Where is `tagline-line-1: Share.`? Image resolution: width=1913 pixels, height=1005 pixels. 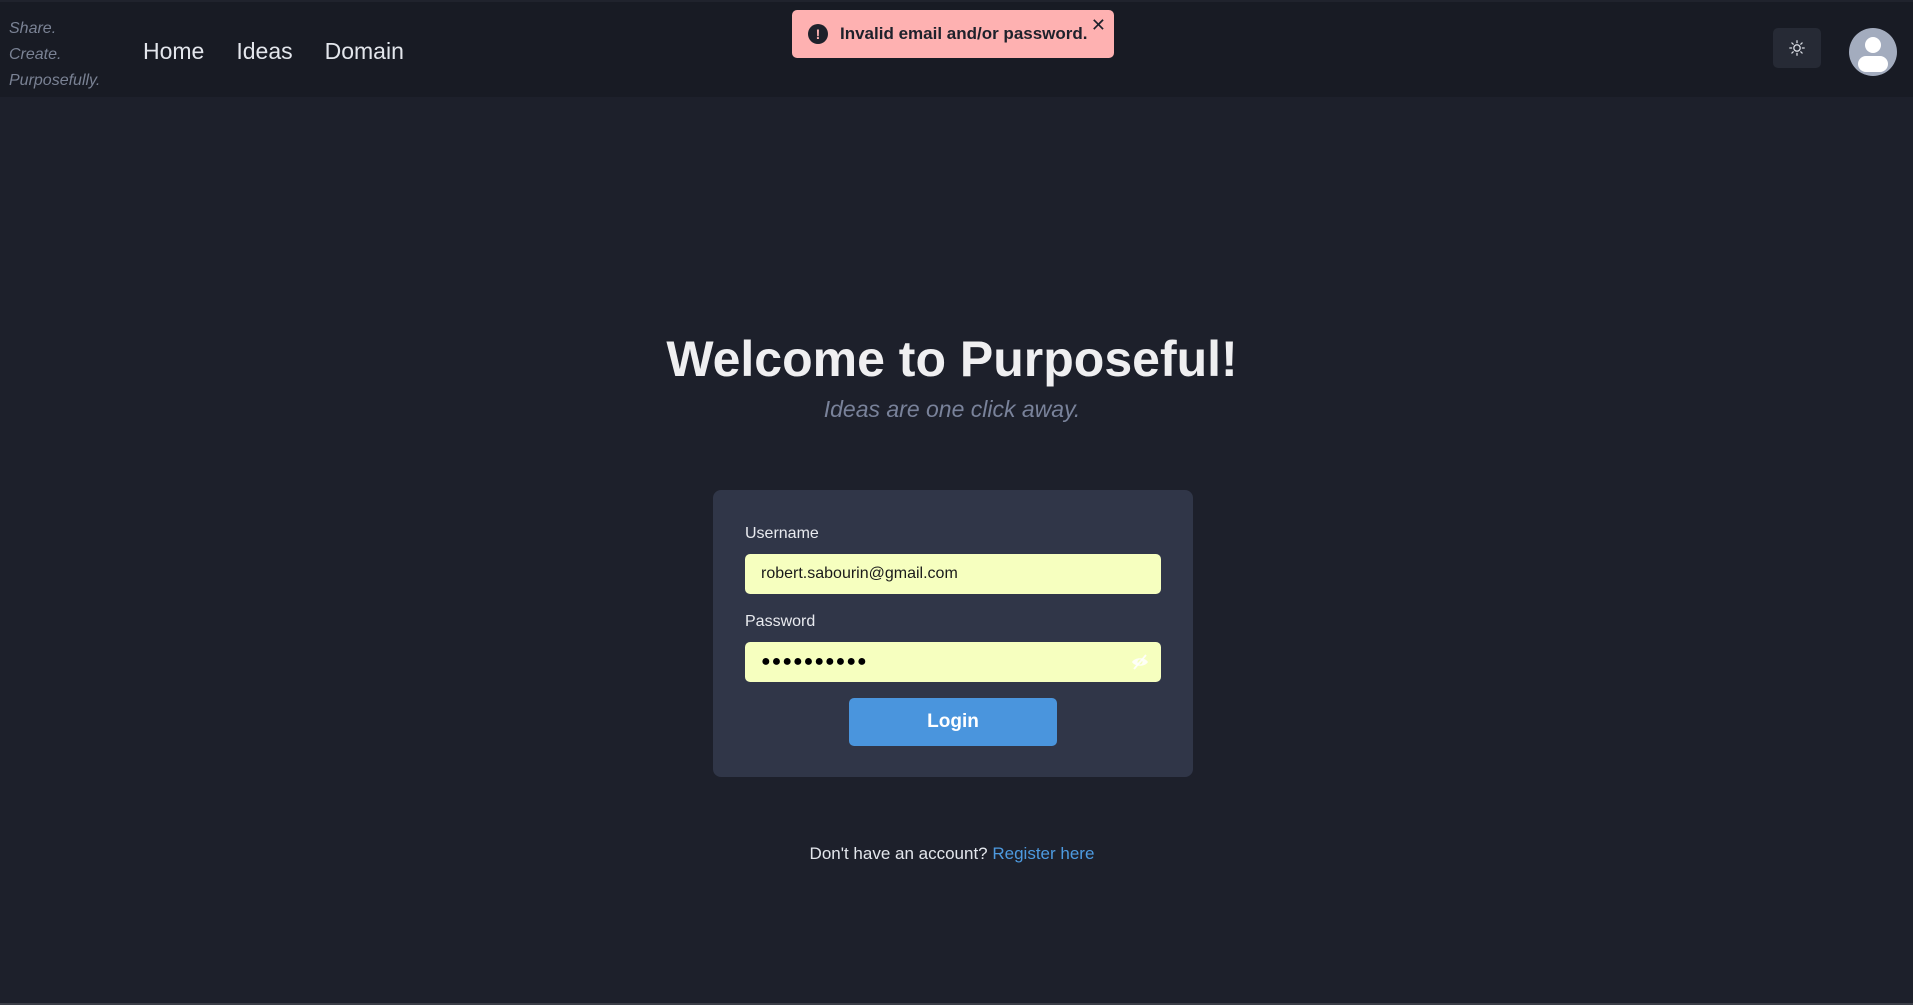
tagline-line-1: Share. is located at coordinates (33, 28).